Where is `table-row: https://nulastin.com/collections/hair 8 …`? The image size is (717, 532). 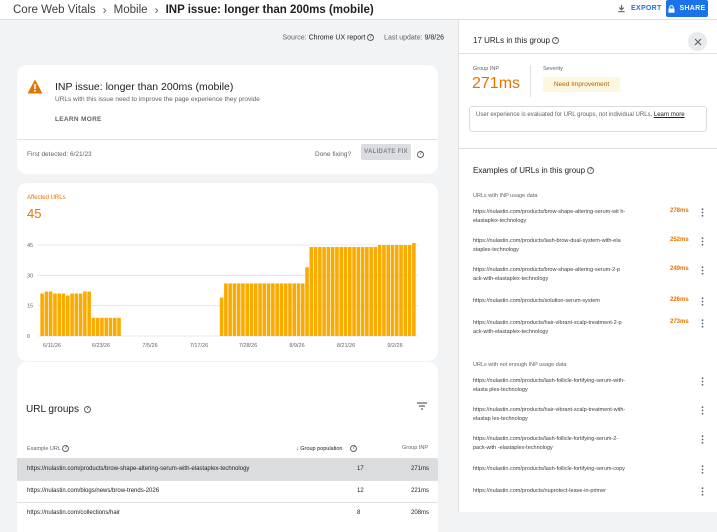 table-row: https://nulastin.com/collections/hair 8 … is located at coordinates (227, 513).